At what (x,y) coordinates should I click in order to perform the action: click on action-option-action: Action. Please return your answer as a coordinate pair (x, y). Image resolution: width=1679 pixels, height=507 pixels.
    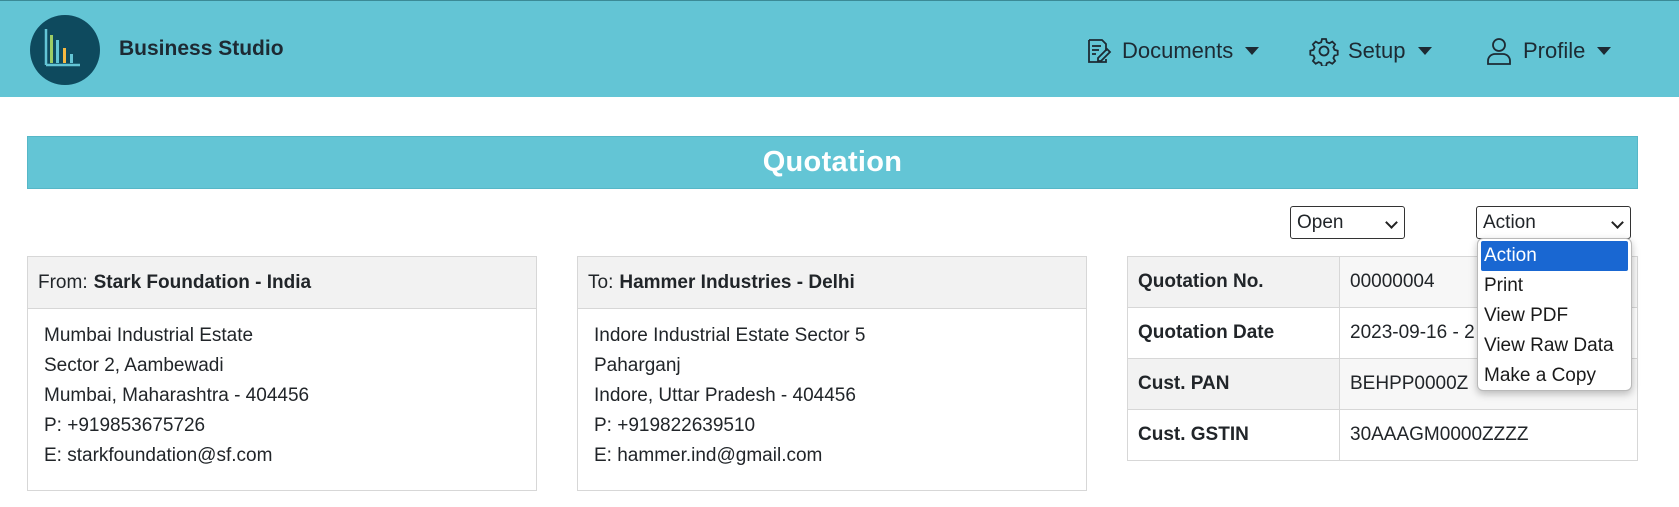
    Looking at the image, I should click on (1554, 256).